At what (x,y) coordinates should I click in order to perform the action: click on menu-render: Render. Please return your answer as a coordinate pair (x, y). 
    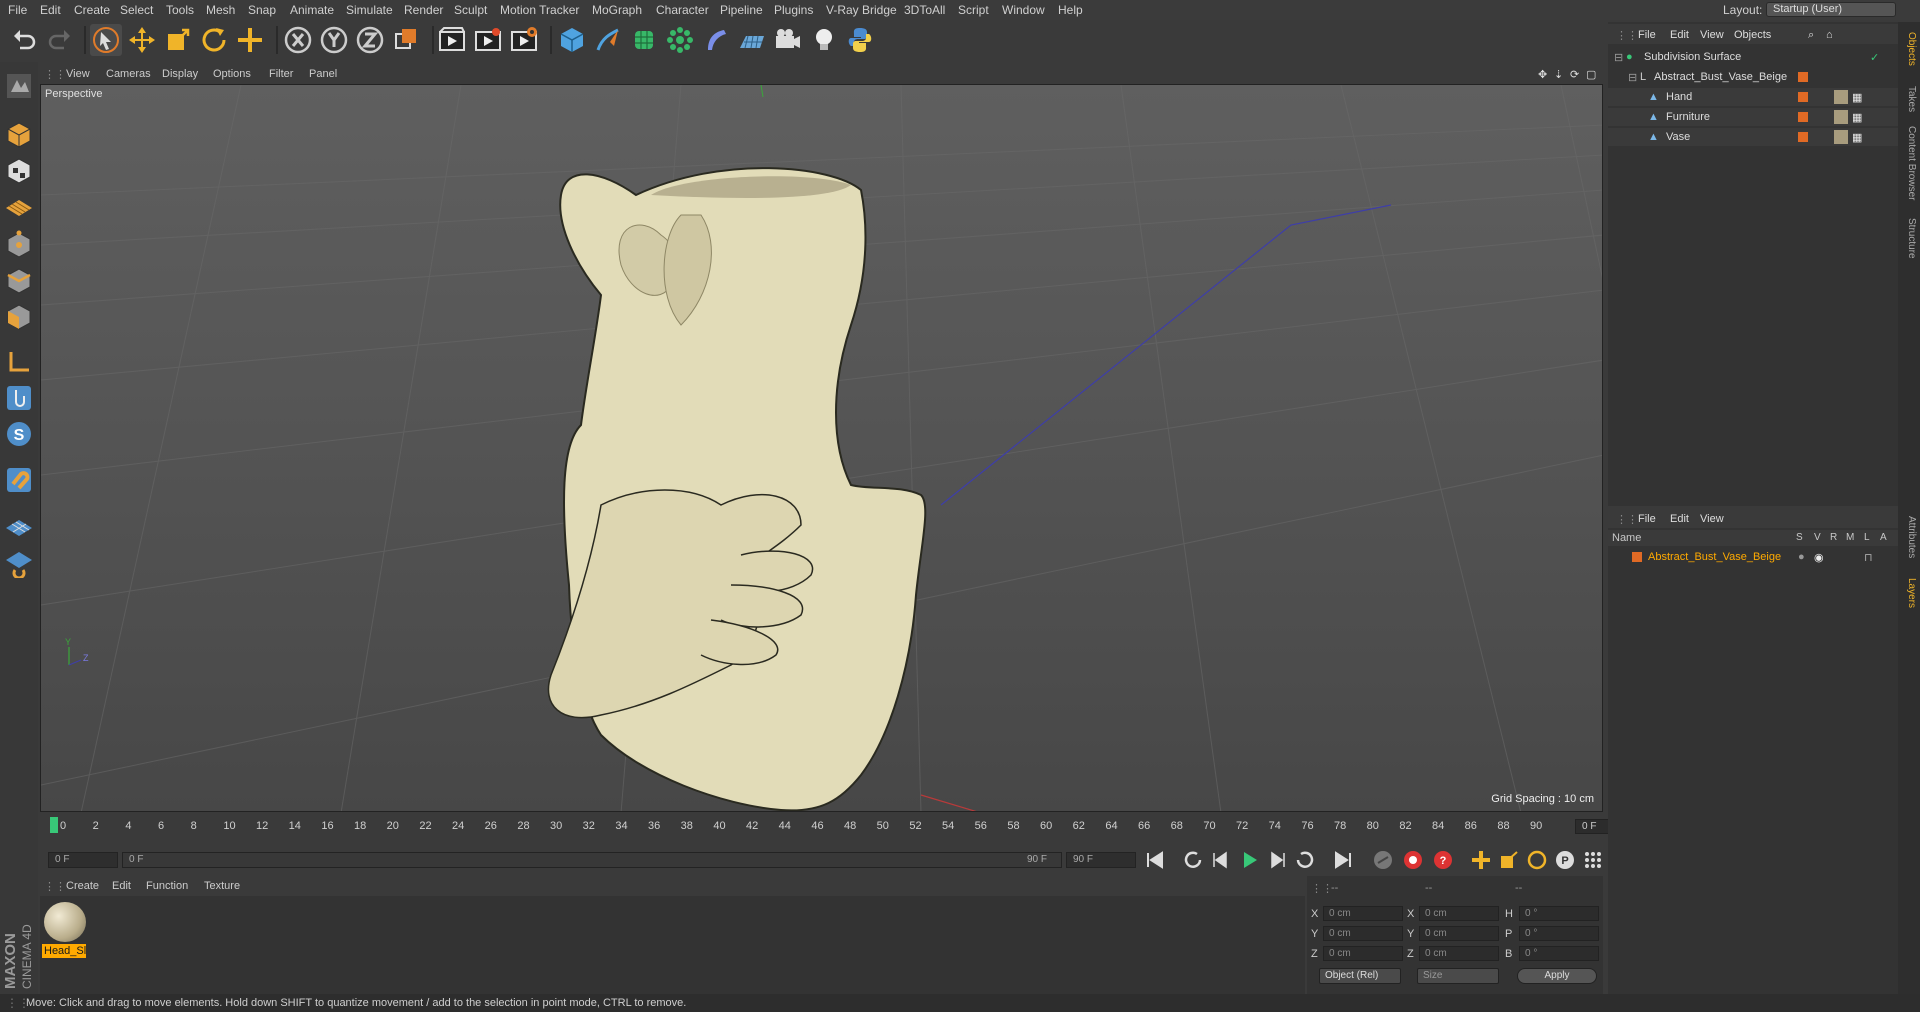
    Looking at the image, I should click on (423, 10).